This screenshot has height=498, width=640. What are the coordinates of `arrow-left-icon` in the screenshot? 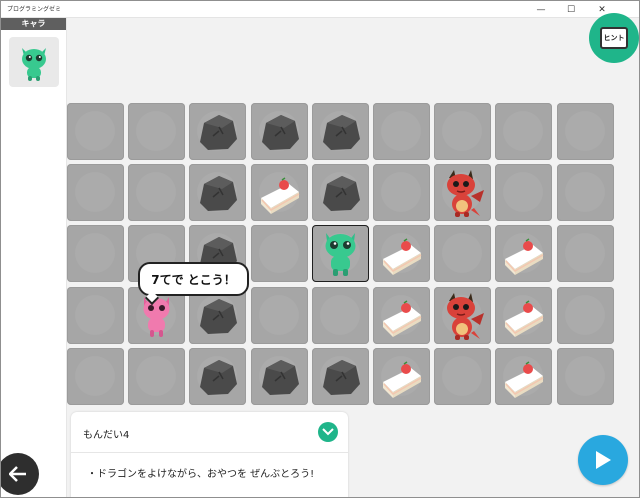 It's located at (17, 474).